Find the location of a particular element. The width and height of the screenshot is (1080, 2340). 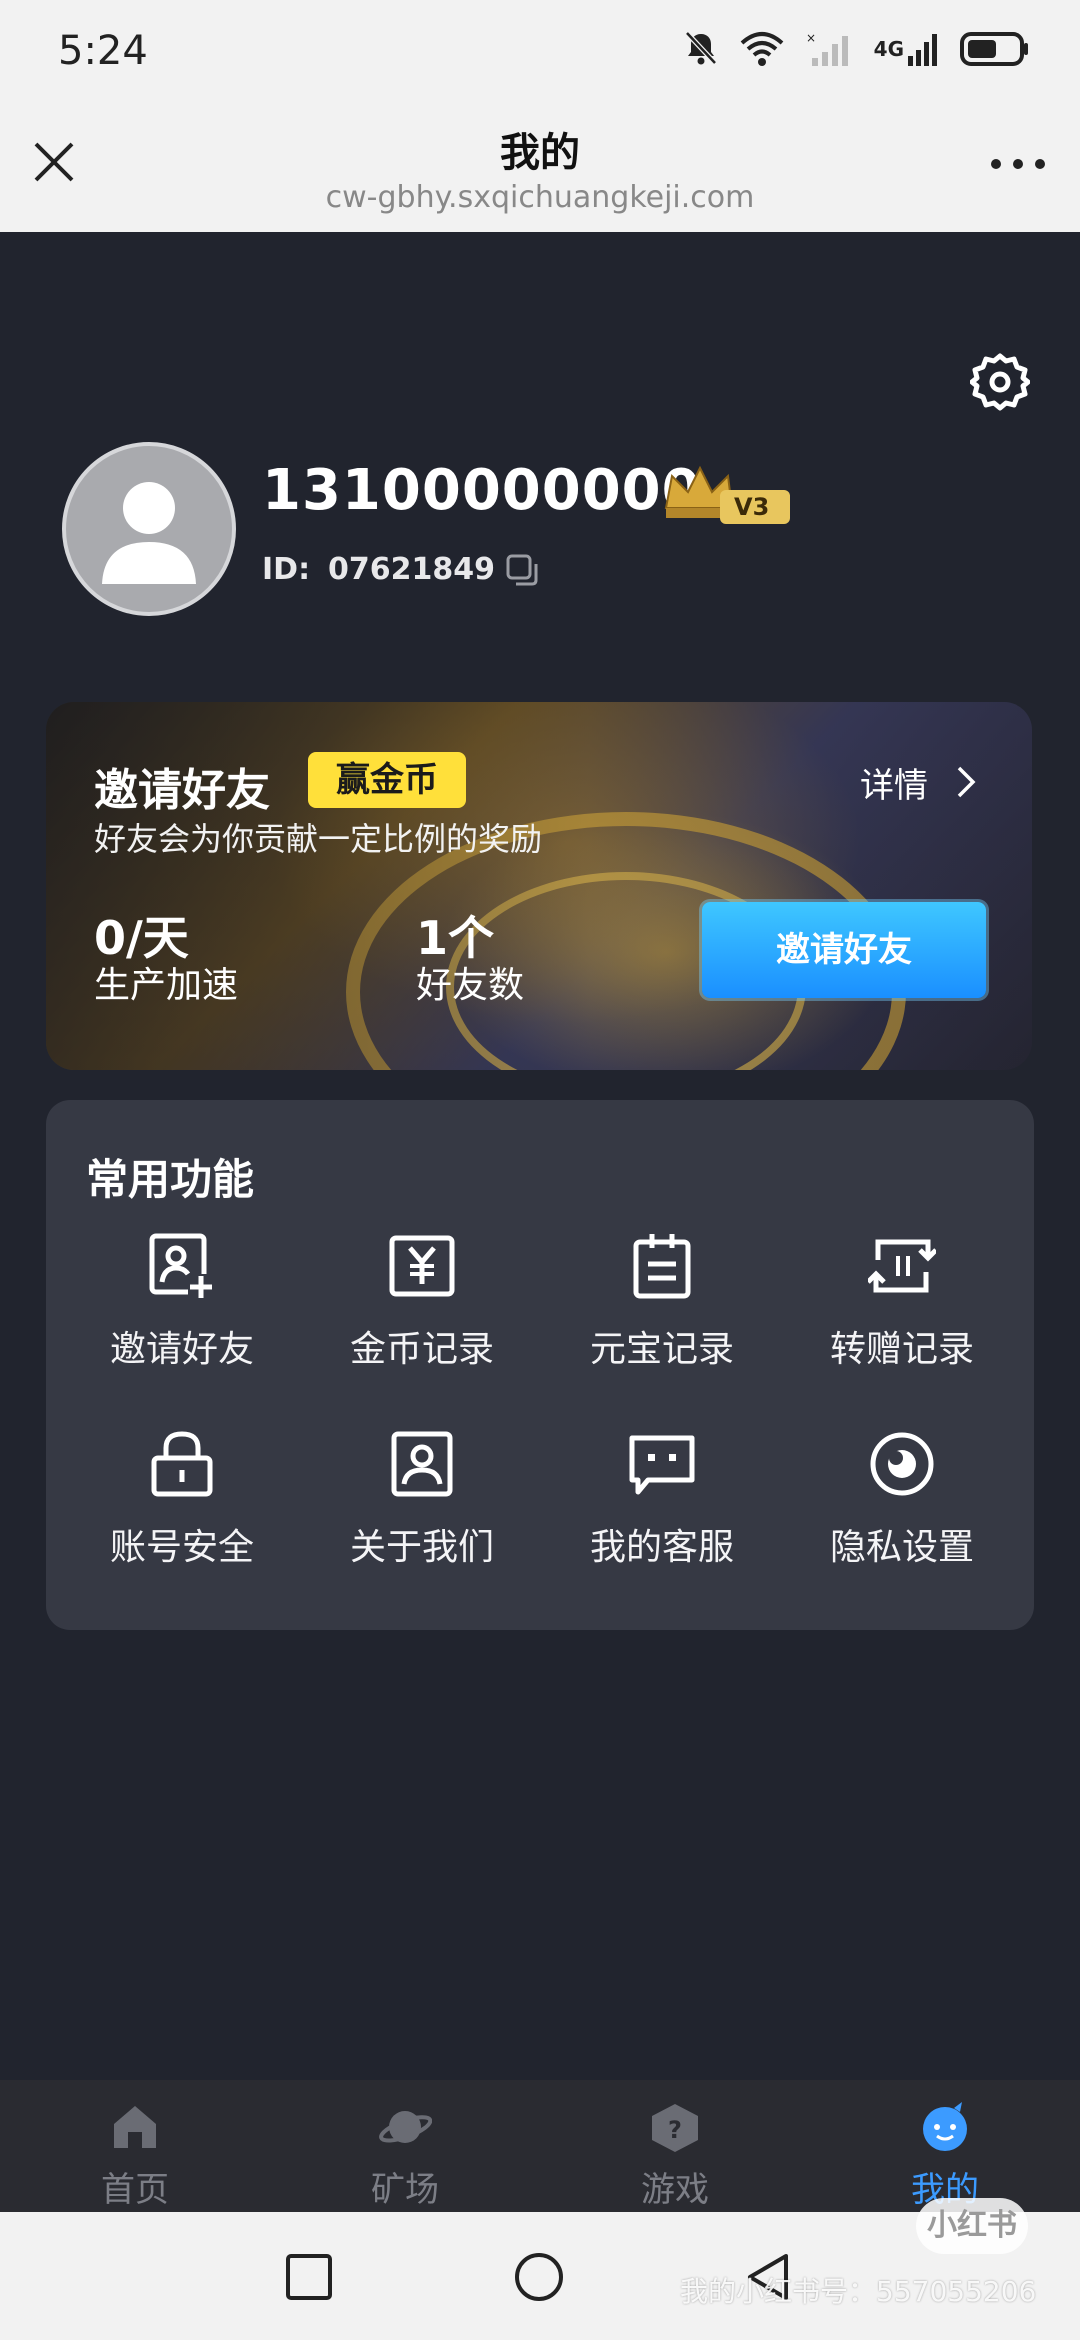

mascot-icon is located at coordinates (945, 2126).